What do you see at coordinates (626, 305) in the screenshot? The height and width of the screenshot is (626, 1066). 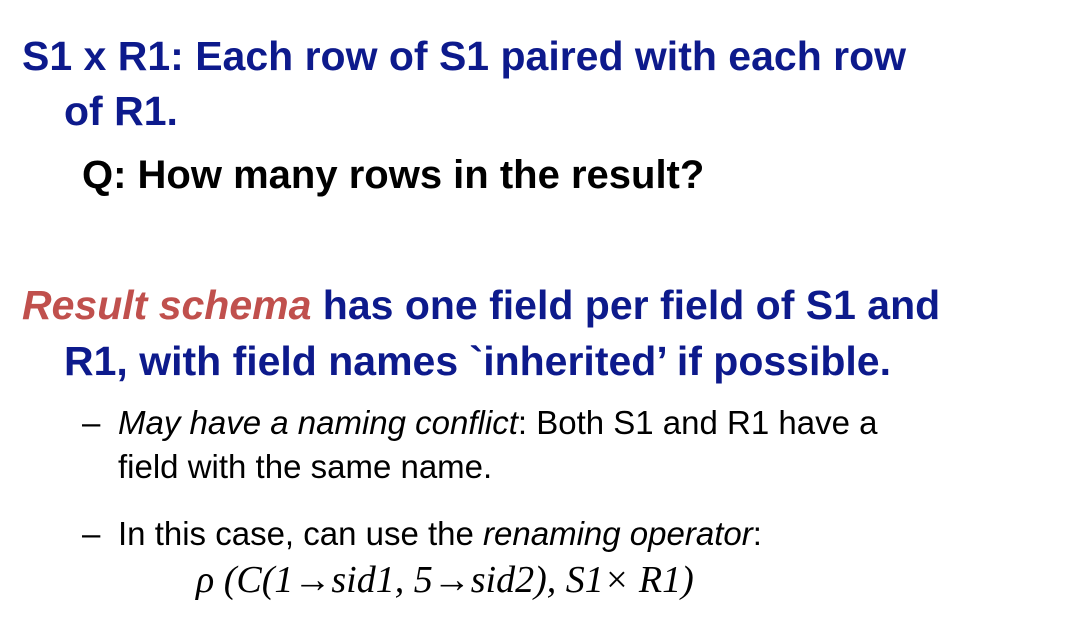 I see `schema-line-1-rest: has one field per field of S1 and` at bounding box center [626, 305].